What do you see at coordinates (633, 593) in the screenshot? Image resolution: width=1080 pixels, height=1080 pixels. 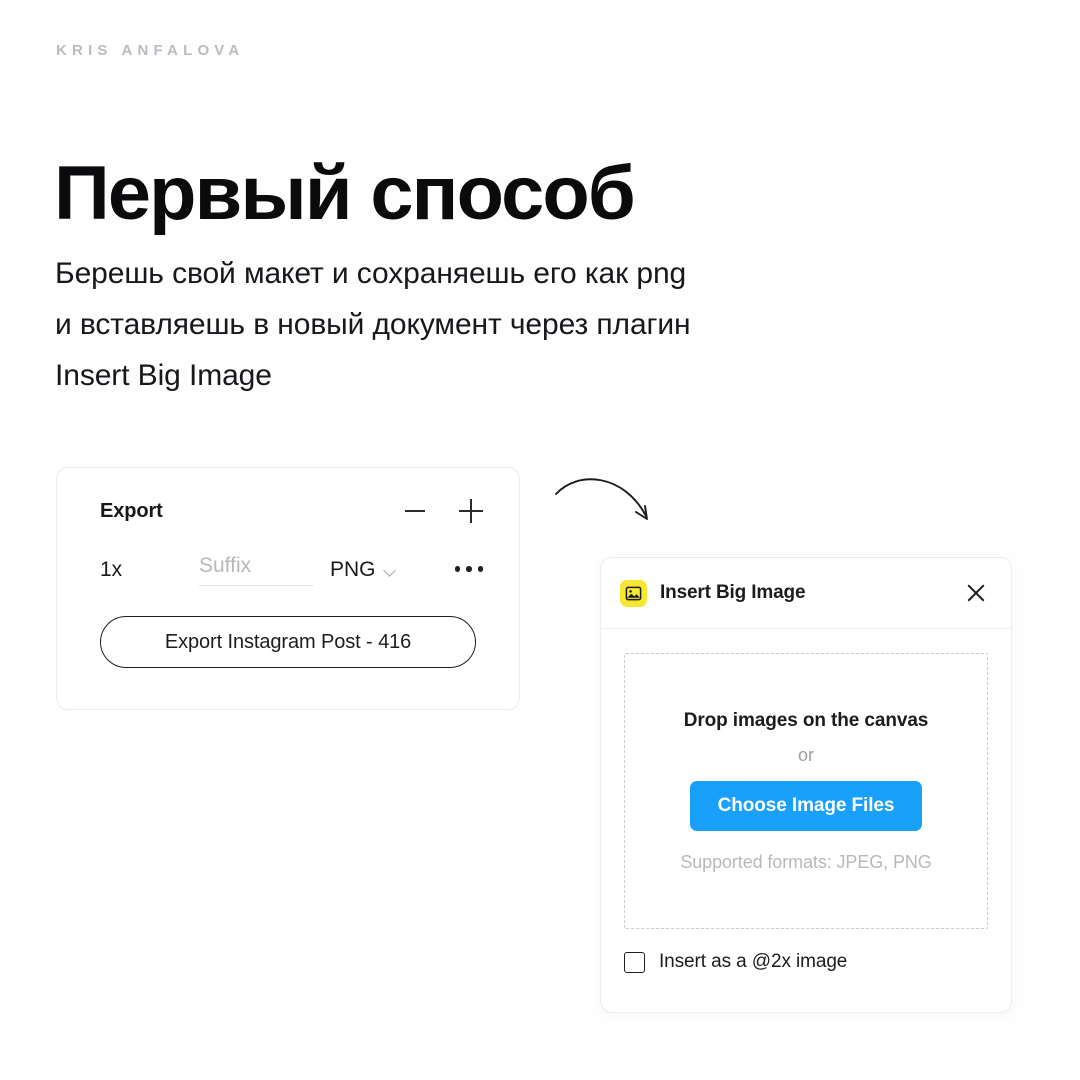 I see `image-icon` at bounding box center [633, 593].